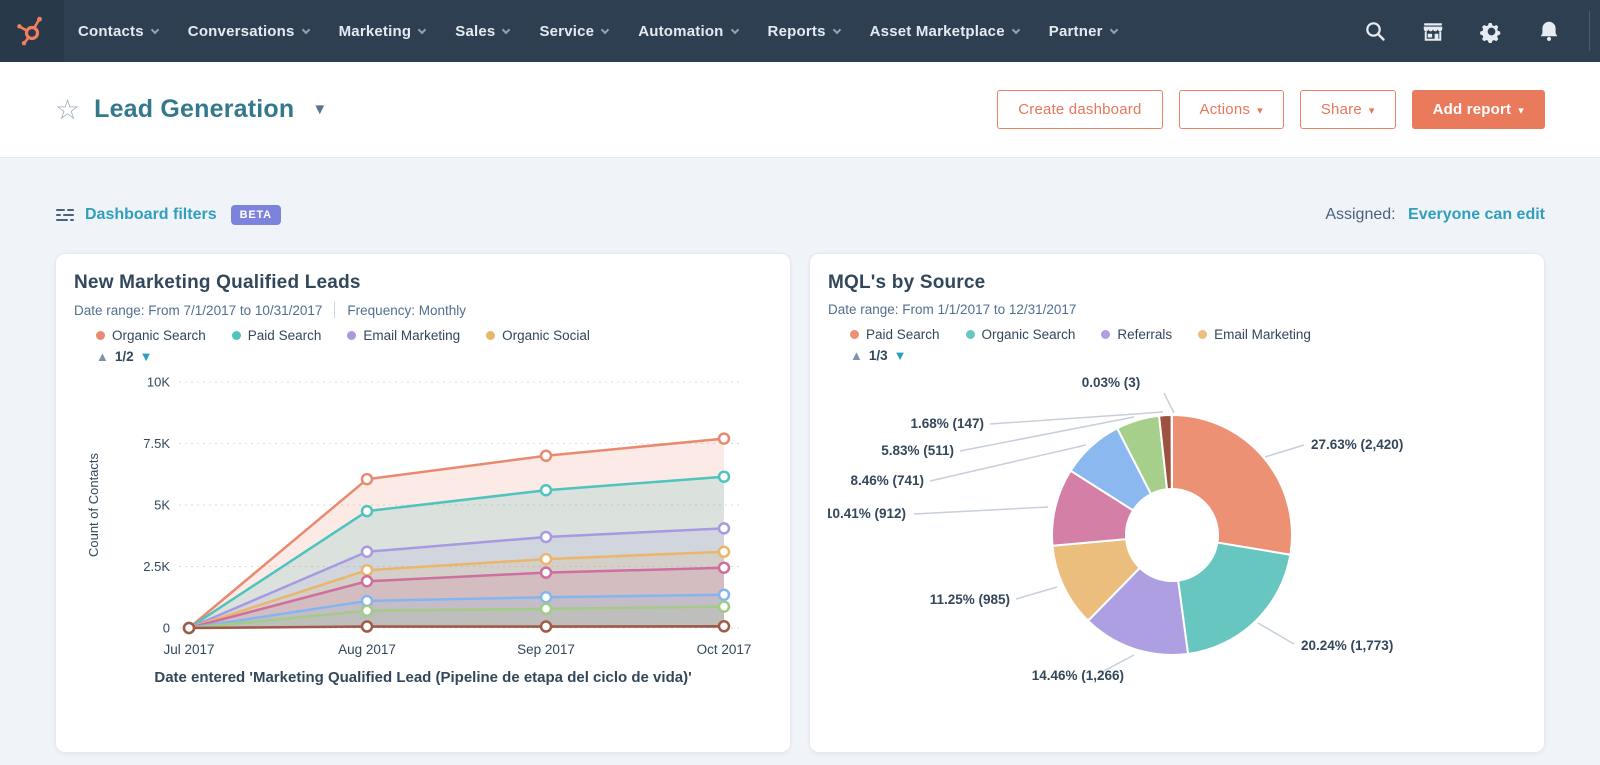  I want to click on donut-slice-organic-search, so click(1234, 598).